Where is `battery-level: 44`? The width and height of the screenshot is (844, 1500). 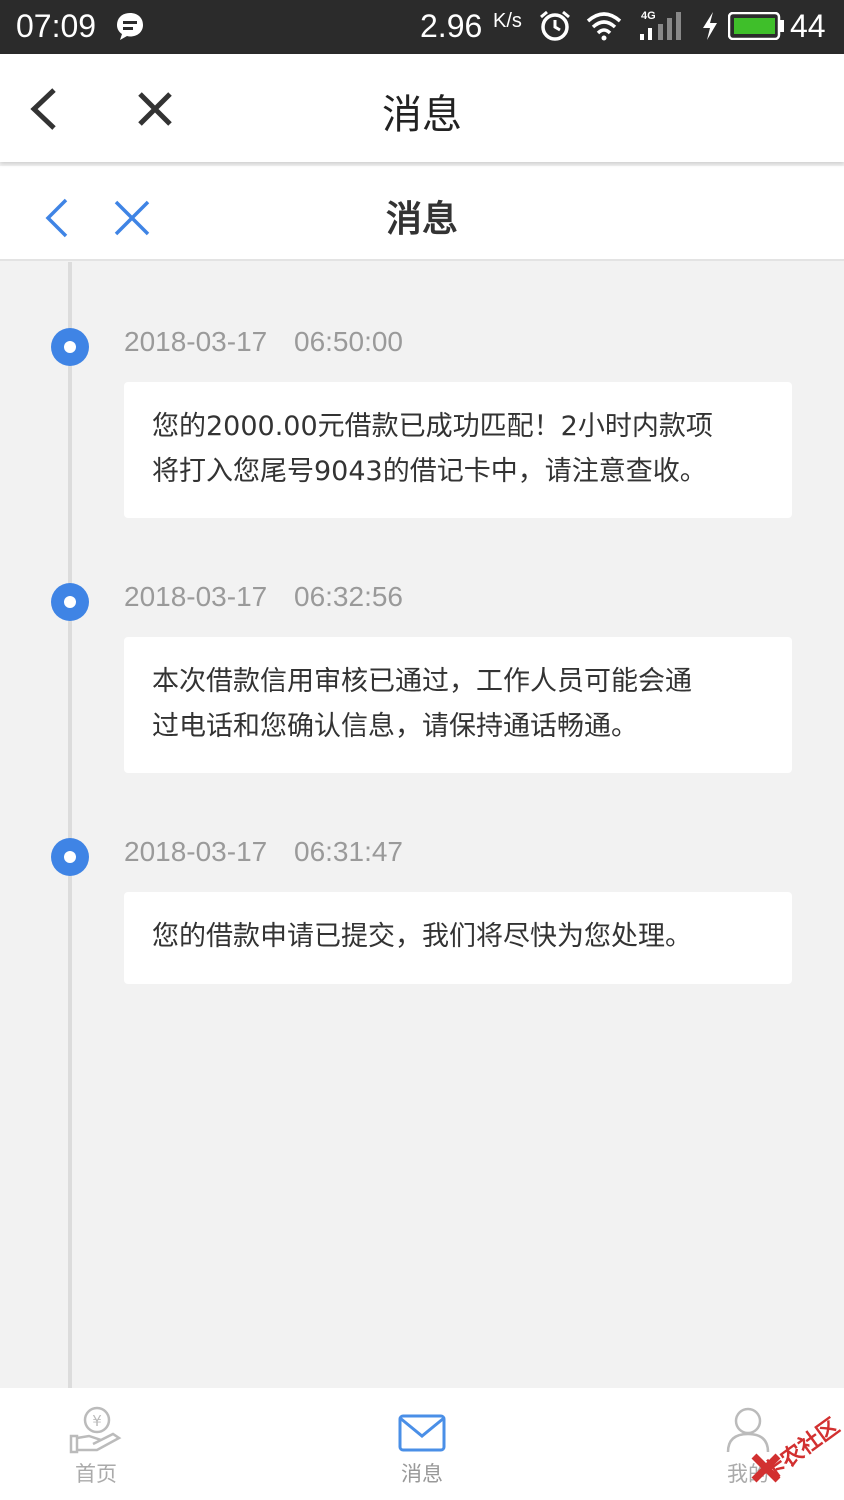
battery-level: 44 is located at coordinates (808, 26).